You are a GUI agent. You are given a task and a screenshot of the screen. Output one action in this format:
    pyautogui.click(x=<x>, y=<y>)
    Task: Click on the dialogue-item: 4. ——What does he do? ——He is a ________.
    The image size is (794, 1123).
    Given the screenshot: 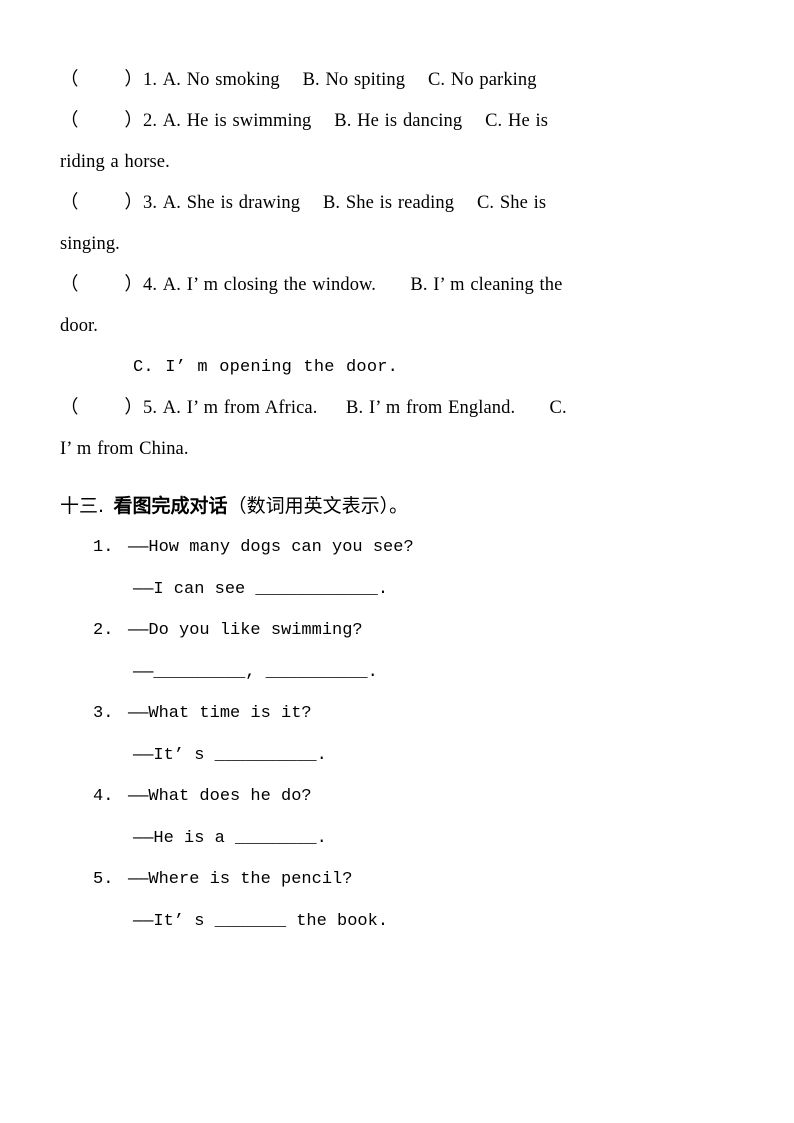 What is the action you would take?
    pyautogui.click(x=398, y=817)
    